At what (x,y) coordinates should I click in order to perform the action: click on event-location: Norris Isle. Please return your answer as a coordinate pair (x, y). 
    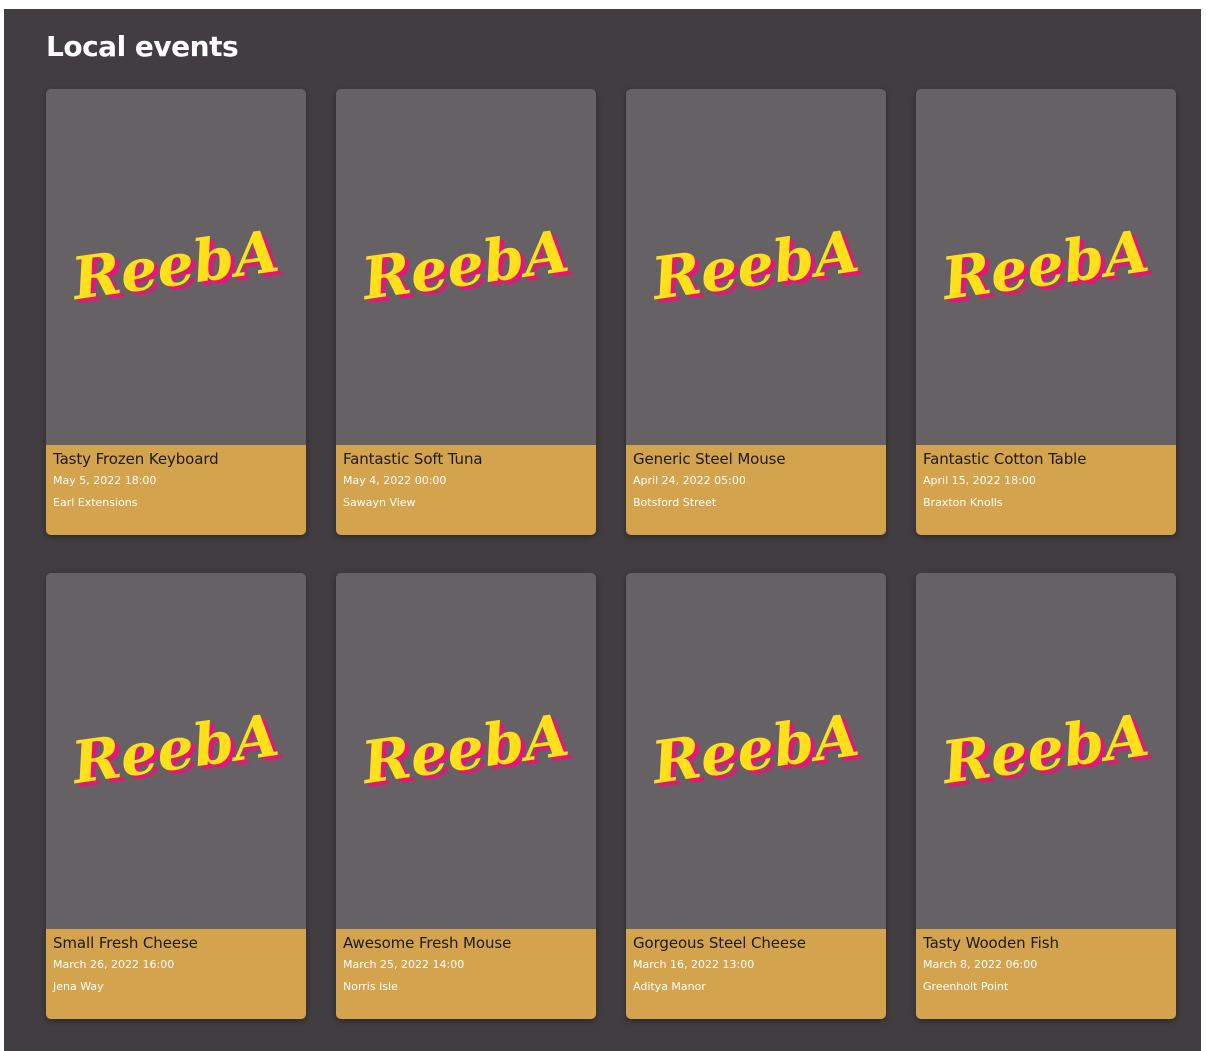
    Looking at the image, I should click on (370, 986).